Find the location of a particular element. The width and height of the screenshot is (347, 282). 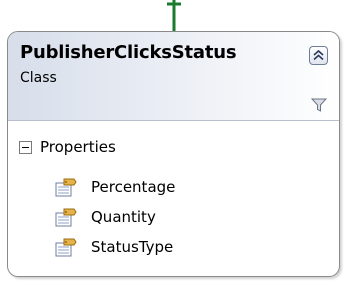

property-label: Percentage is located at coordinates (133, 187).